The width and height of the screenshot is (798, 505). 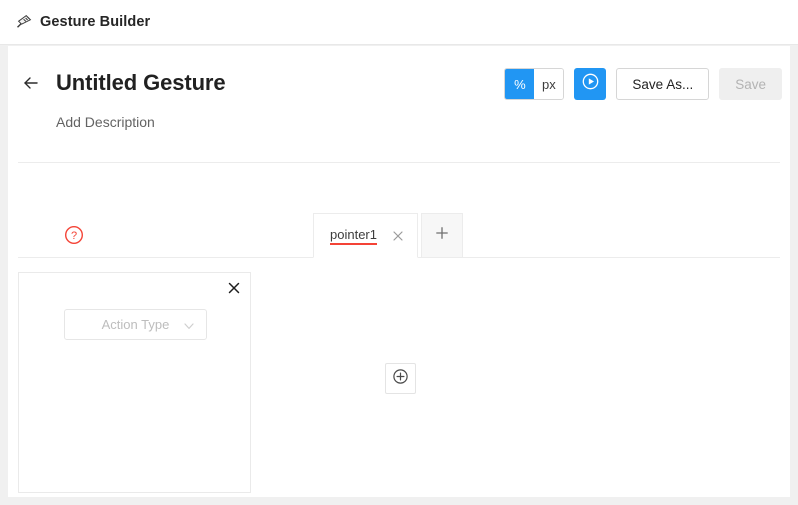 I want to click on plus-icon, so click(x=442, y=235).